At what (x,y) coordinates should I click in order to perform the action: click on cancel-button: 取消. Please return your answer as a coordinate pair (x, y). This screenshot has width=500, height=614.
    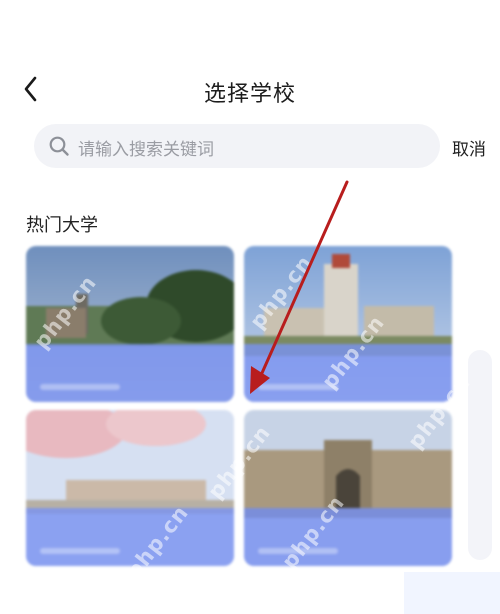
    Looking at the image, I should click on (469, 147).